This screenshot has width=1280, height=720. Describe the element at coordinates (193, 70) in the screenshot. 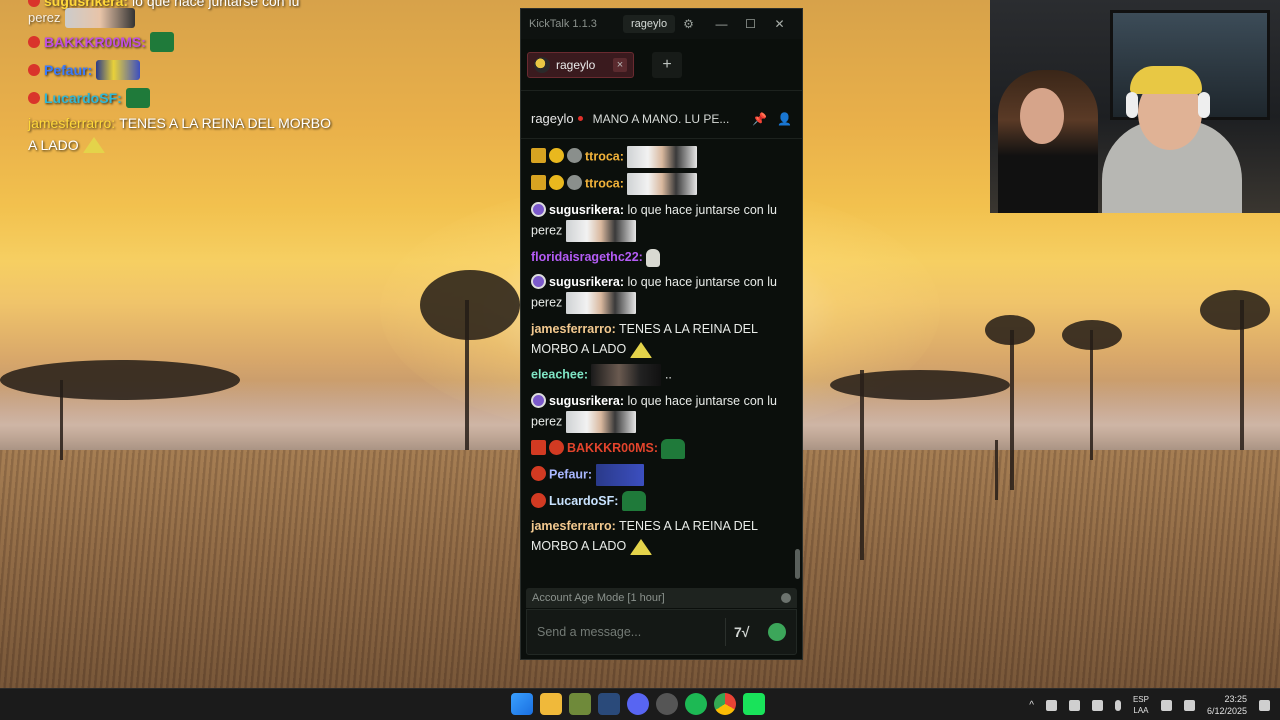

I see `overlay-line: Pefaur:` at that location.